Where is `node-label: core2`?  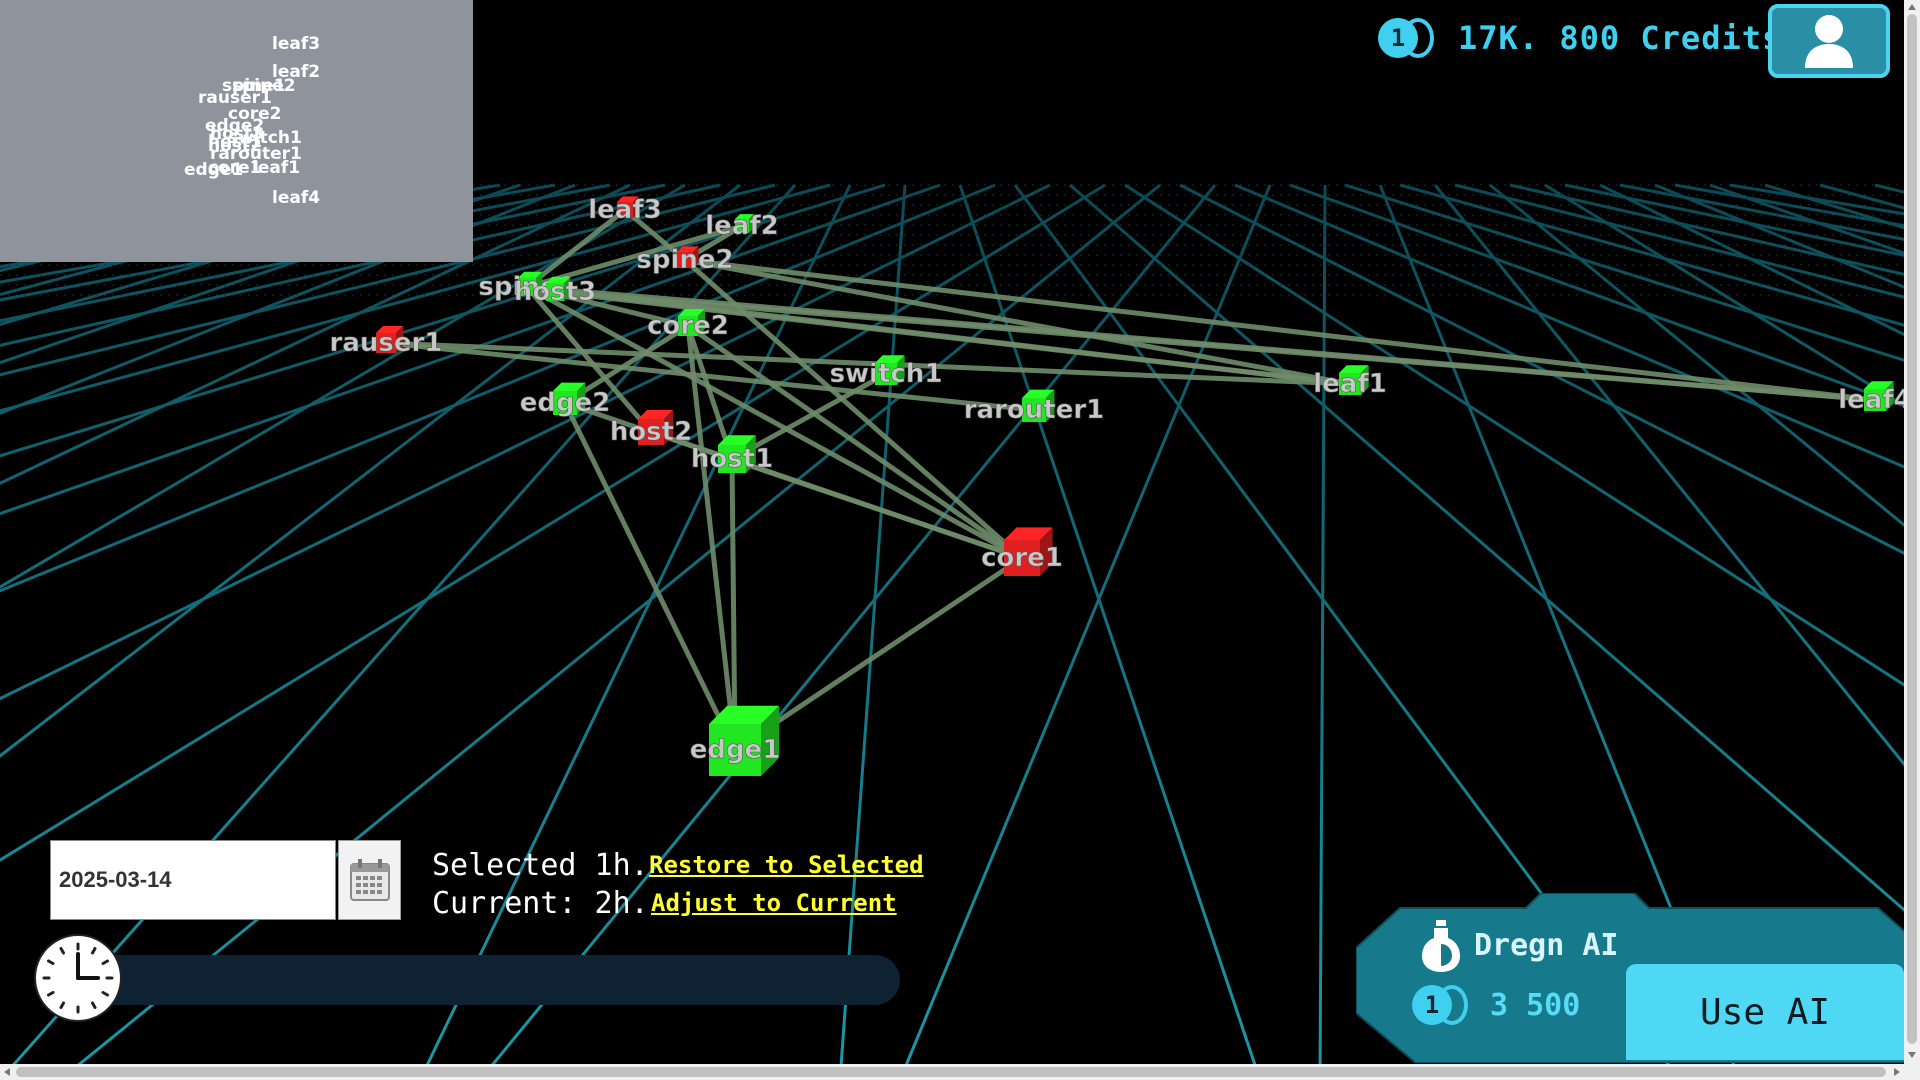 node-label: core2 is located at coordinates (688, 326).